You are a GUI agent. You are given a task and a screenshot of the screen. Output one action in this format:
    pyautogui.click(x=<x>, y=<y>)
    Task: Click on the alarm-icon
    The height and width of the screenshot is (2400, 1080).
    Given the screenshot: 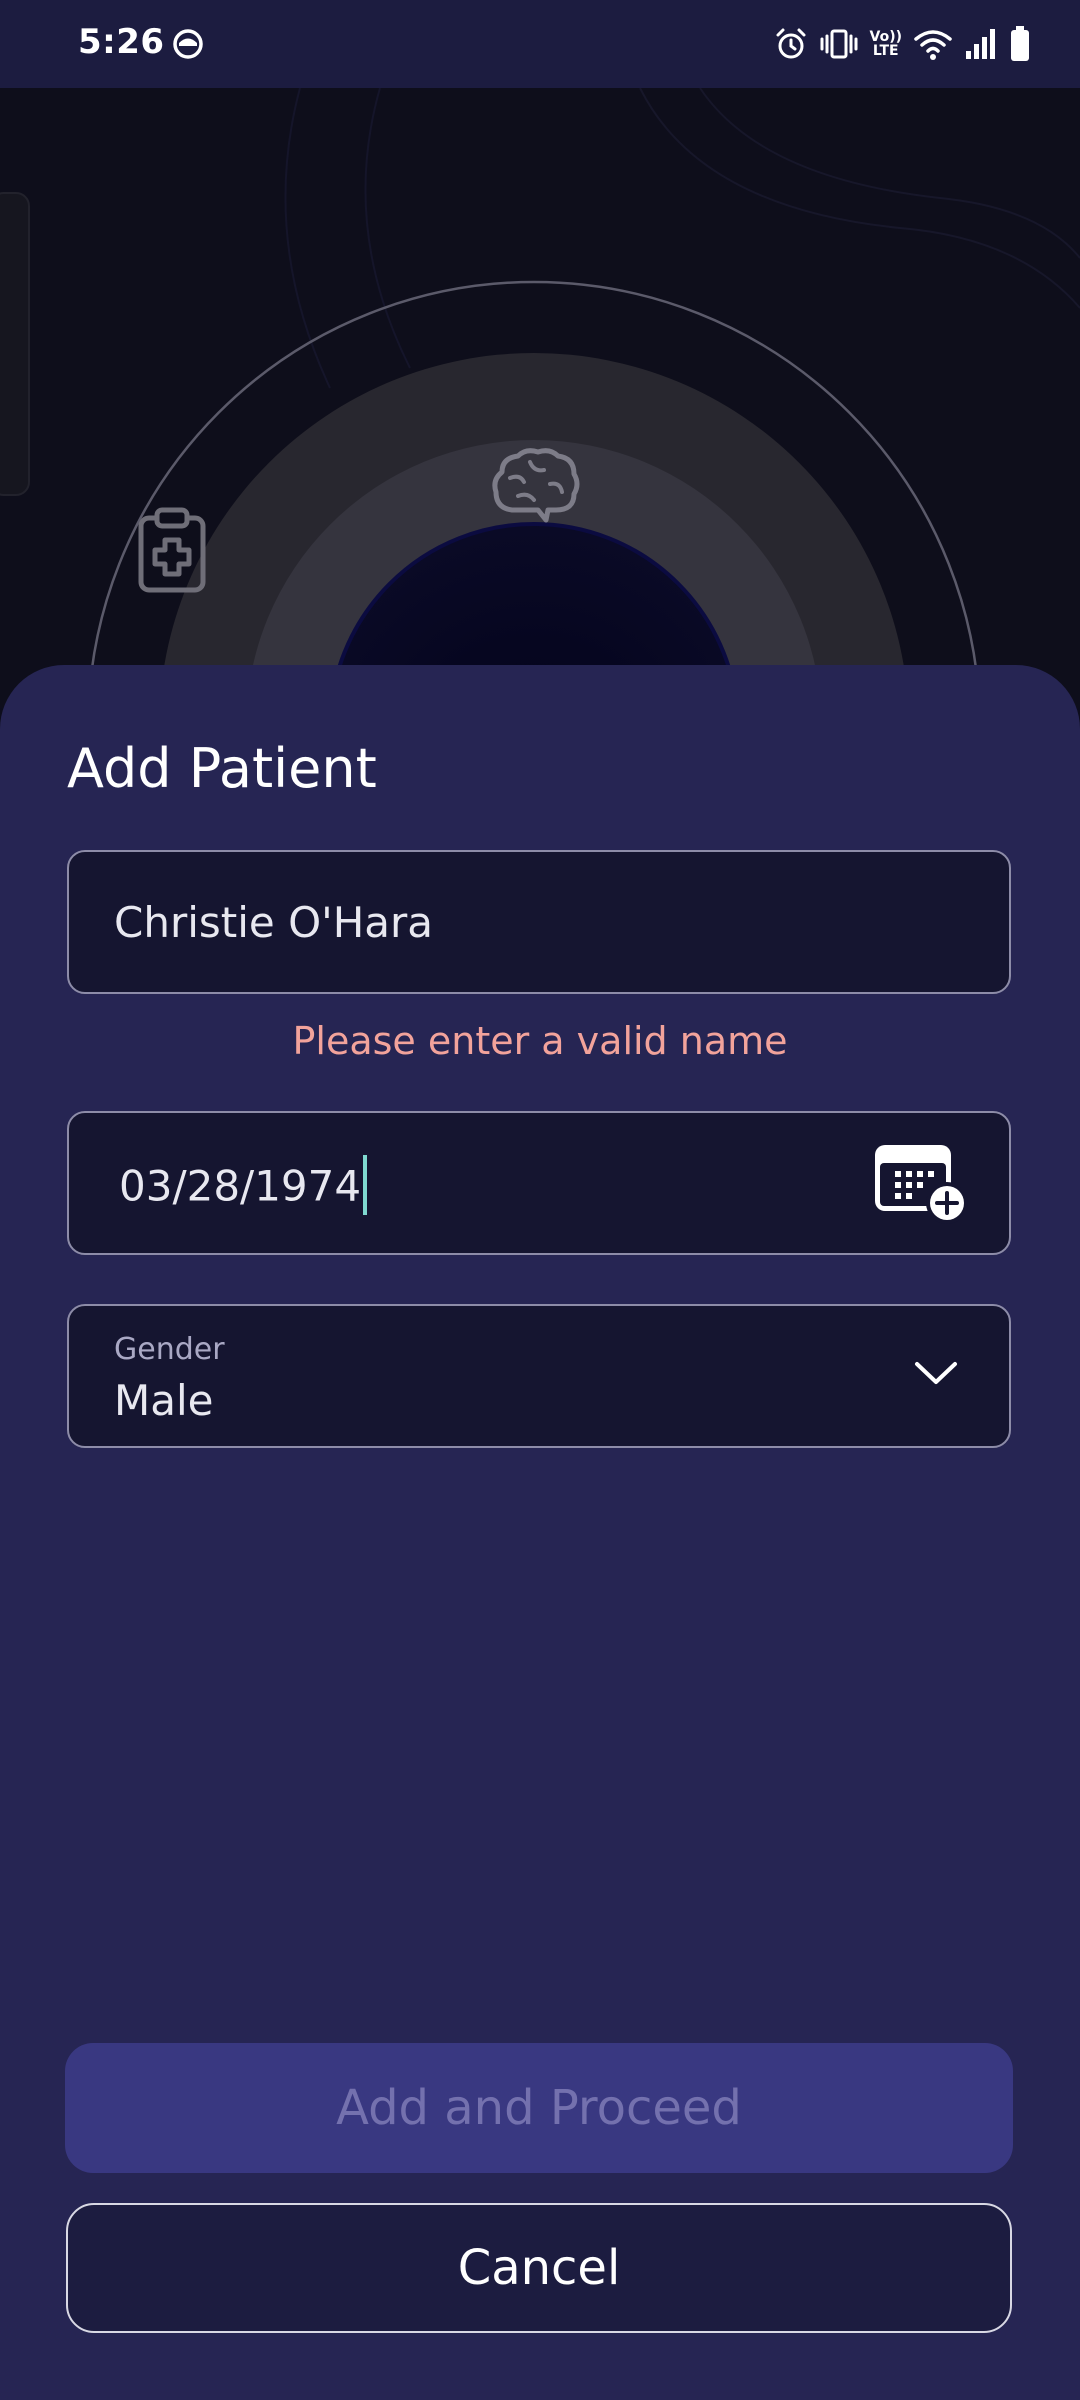 What is the action you would take?
    pyautogui.click(x=791, y=44)
    